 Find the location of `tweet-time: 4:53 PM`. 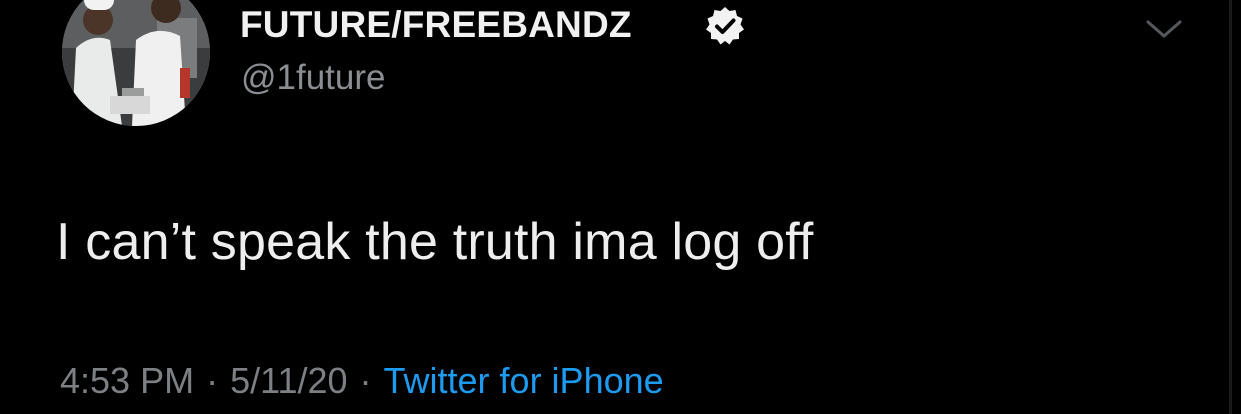

tweet-time: 4:53 PM is located at coordinates (127, 380).